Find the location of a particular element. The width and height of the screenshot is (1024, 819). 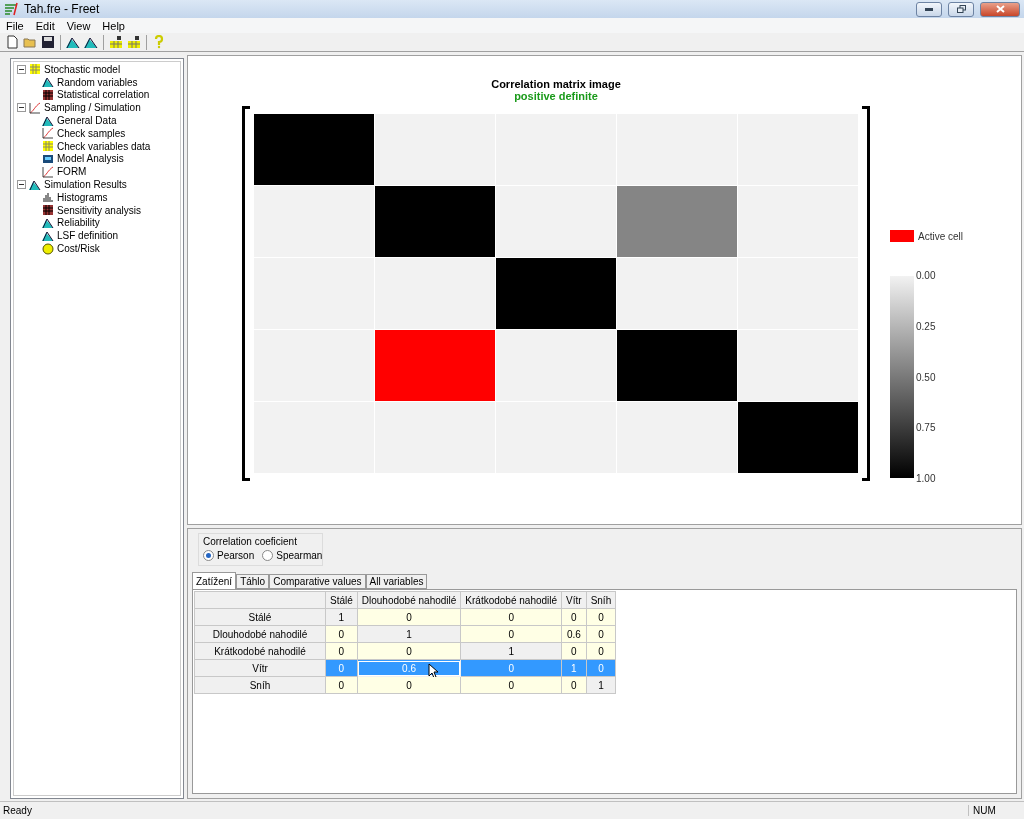

column-header: Sníh is located at coordinates (601, 600).